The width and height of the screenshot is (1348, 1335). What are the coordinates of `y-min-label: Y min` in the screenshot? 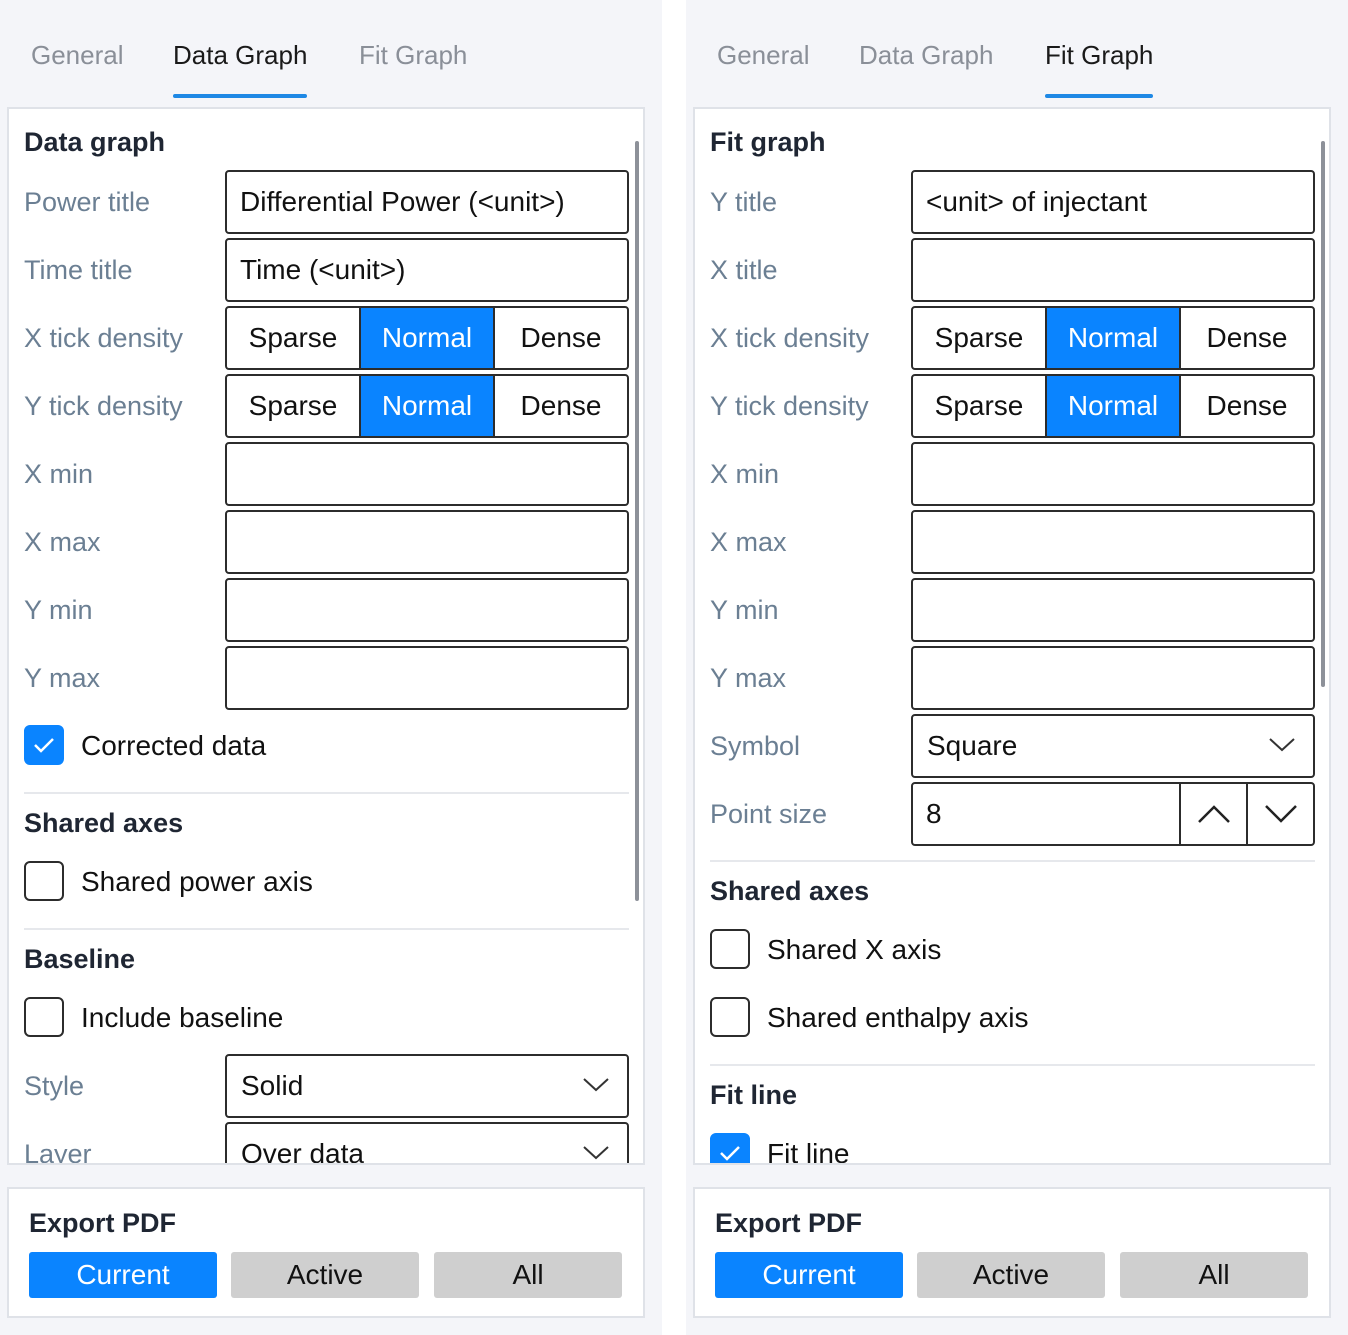 It's located at (744, 610).